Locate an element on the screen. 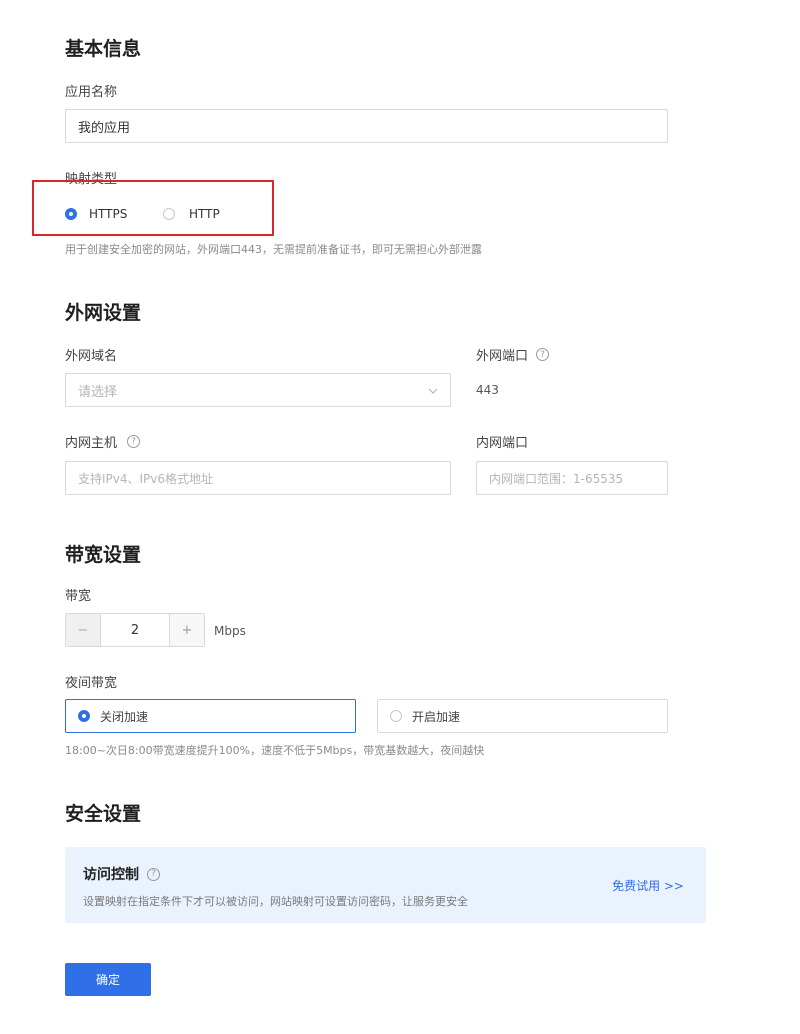  inner-port-placeholder: 内网端口范围：1-65535 is located at coordinates (556, 478).